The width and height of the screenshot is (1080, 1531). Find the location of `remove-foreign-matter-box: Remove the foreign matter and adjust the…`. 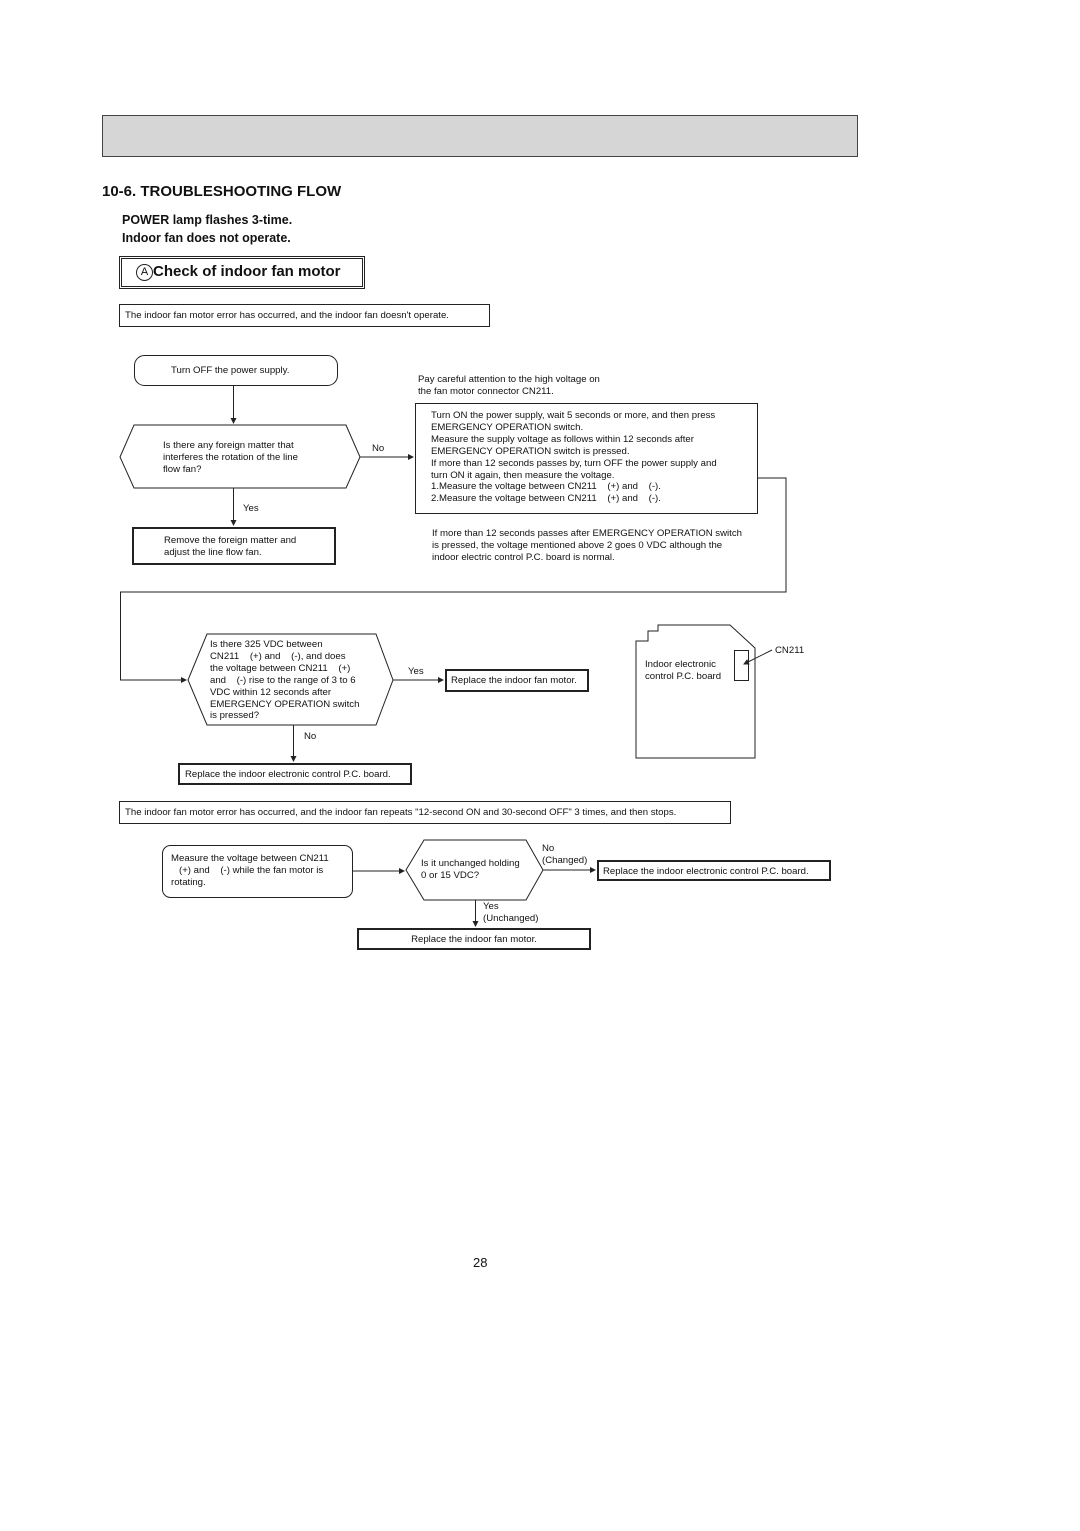

remove-foreign-matter-box: Remove the foreign matter and adjust the… is located at coordinates (234, 546).